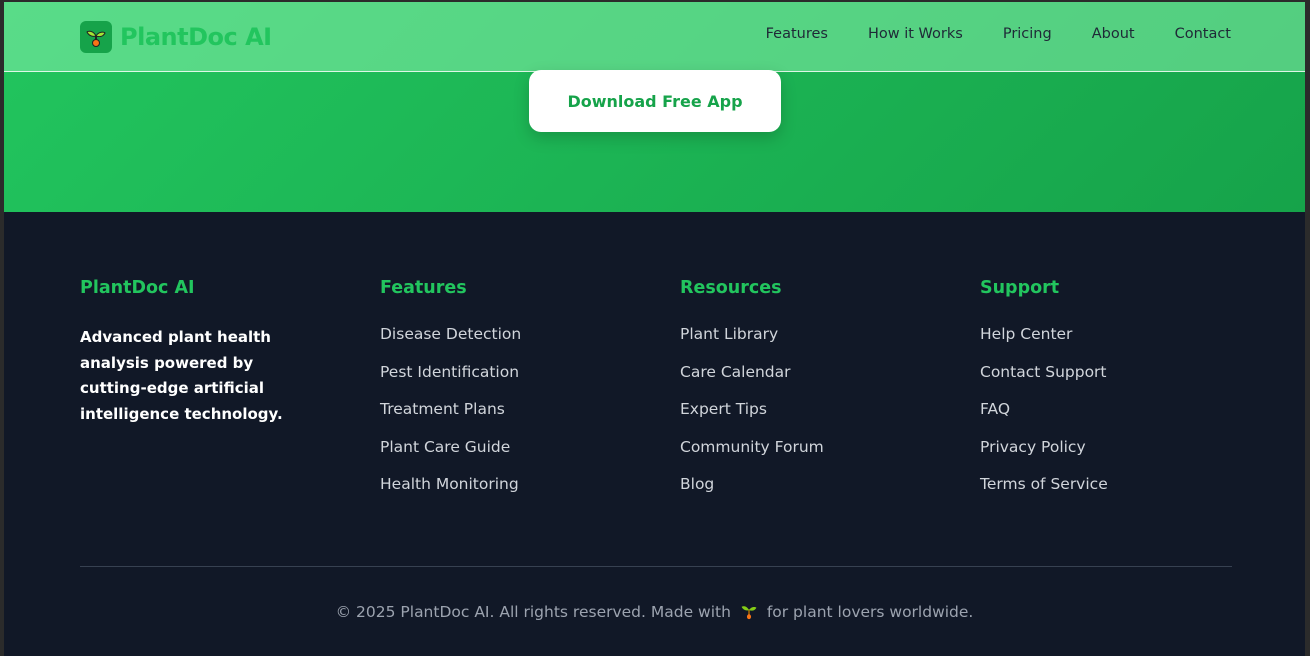 The height and width of the screenshot is (656, 1310). I want to click on nav-about: About, so click(1113, 34).